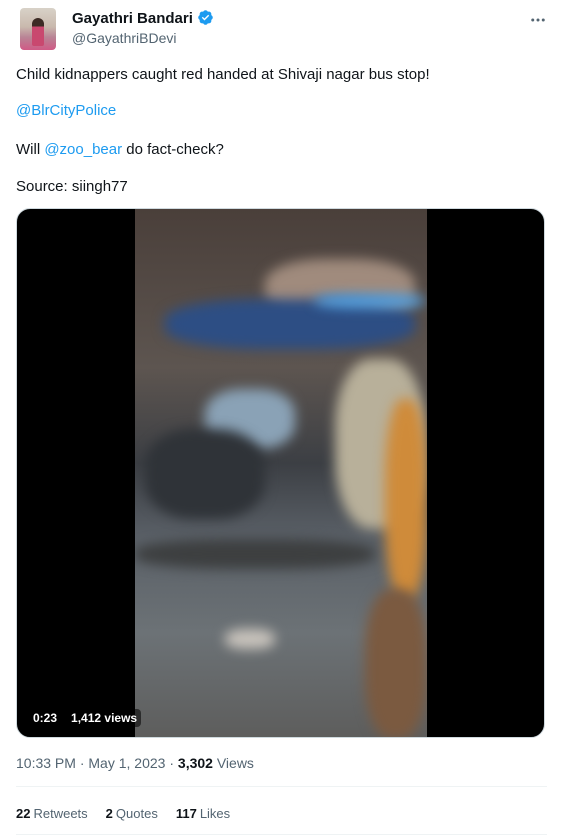  I want to click on tweet-date: May 1, 2023, so click(126, 763).